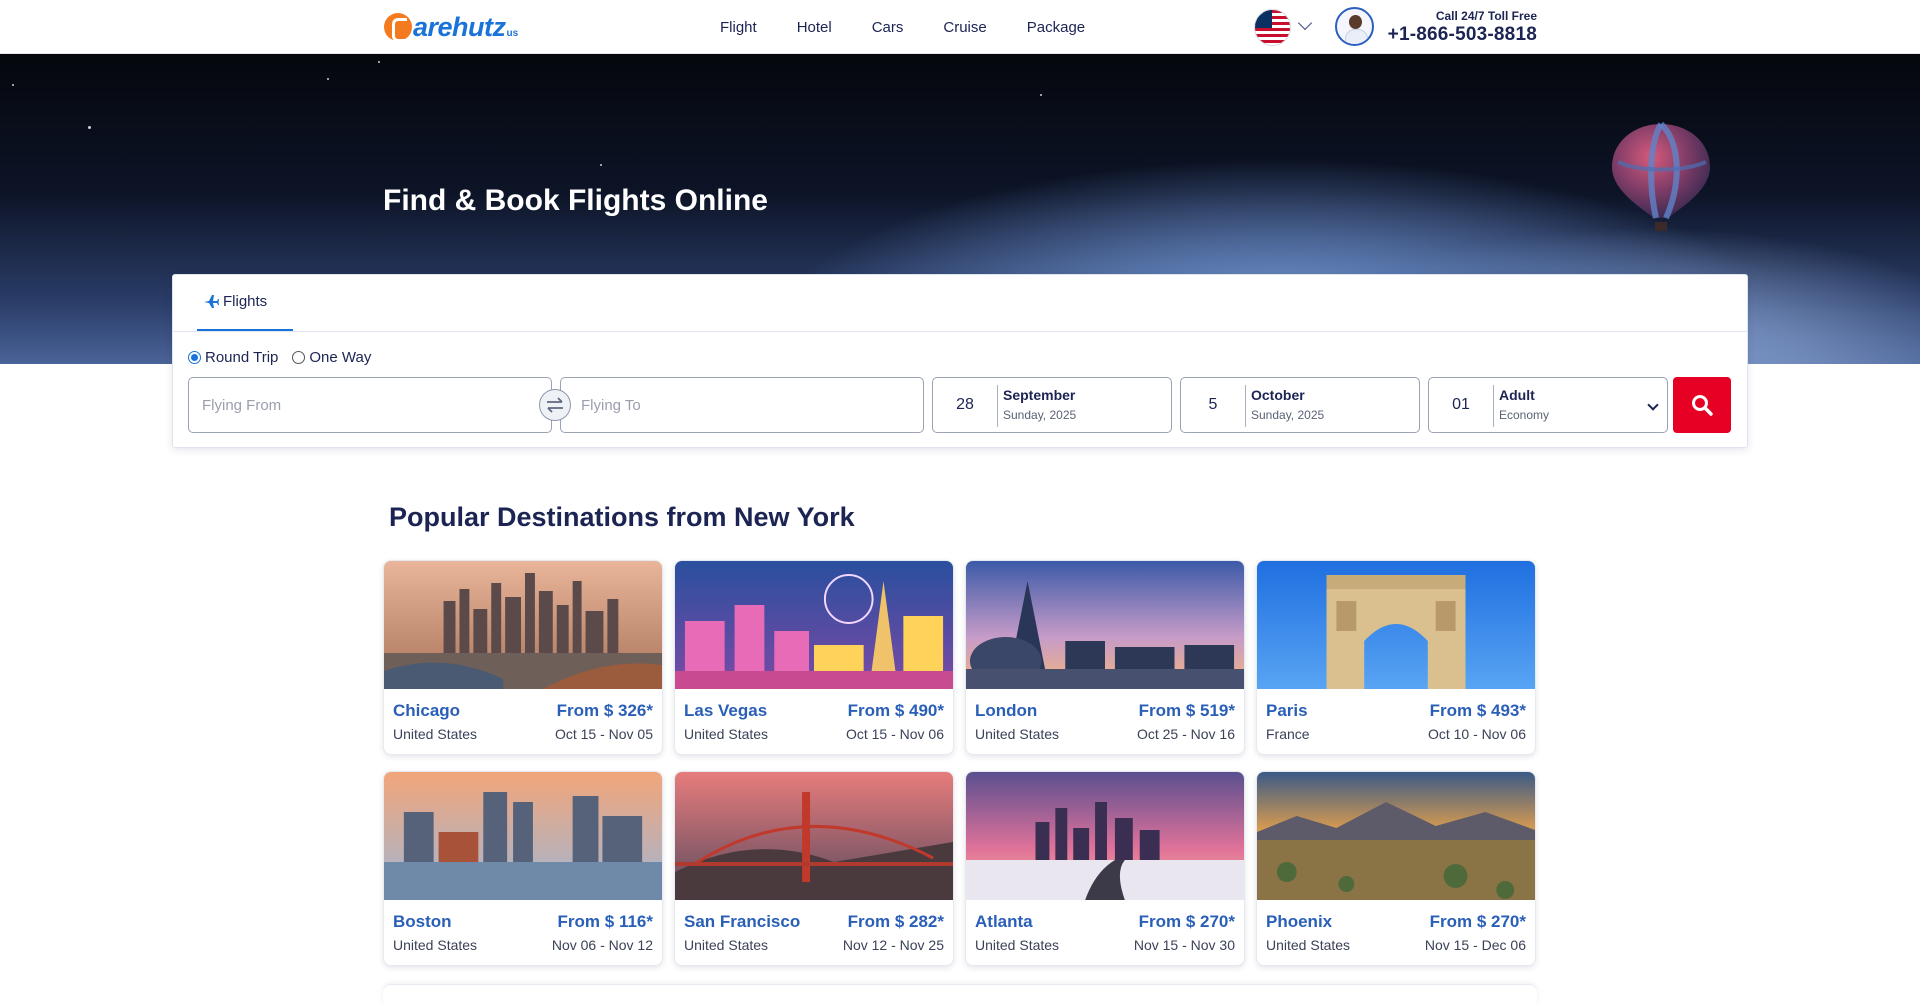 The width and height of the screenshot is (1920, 1004). I want to click on search-icon, so click(1702, 405).